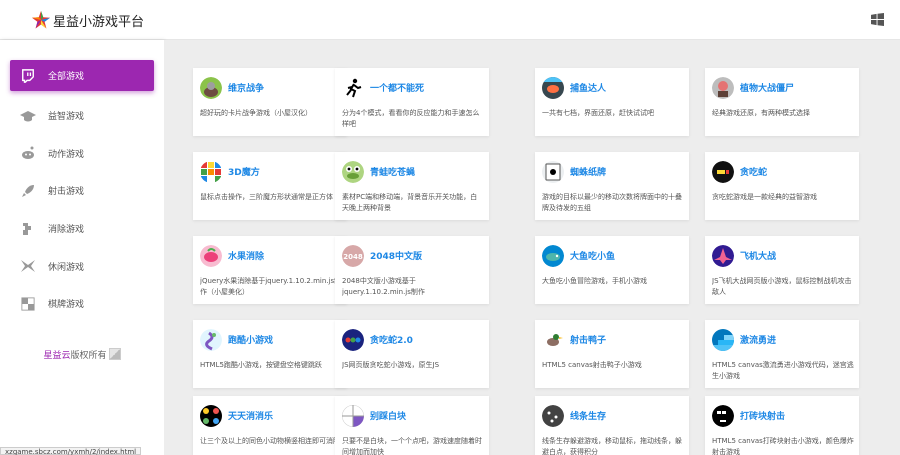 The width and height of the screenshot is (900, 455). I want to click on sidebar-item-4: 射击游戏, so click(82, 191).